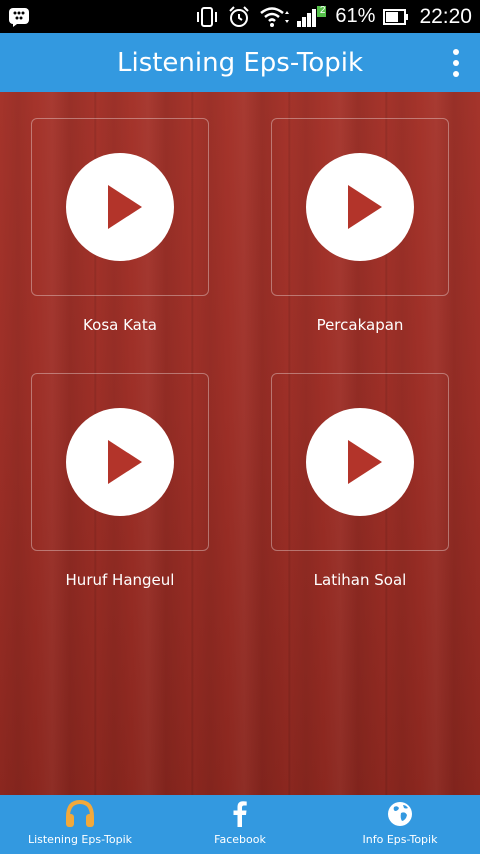  I want to click on nav-label: Facebook, so click(240, 839).